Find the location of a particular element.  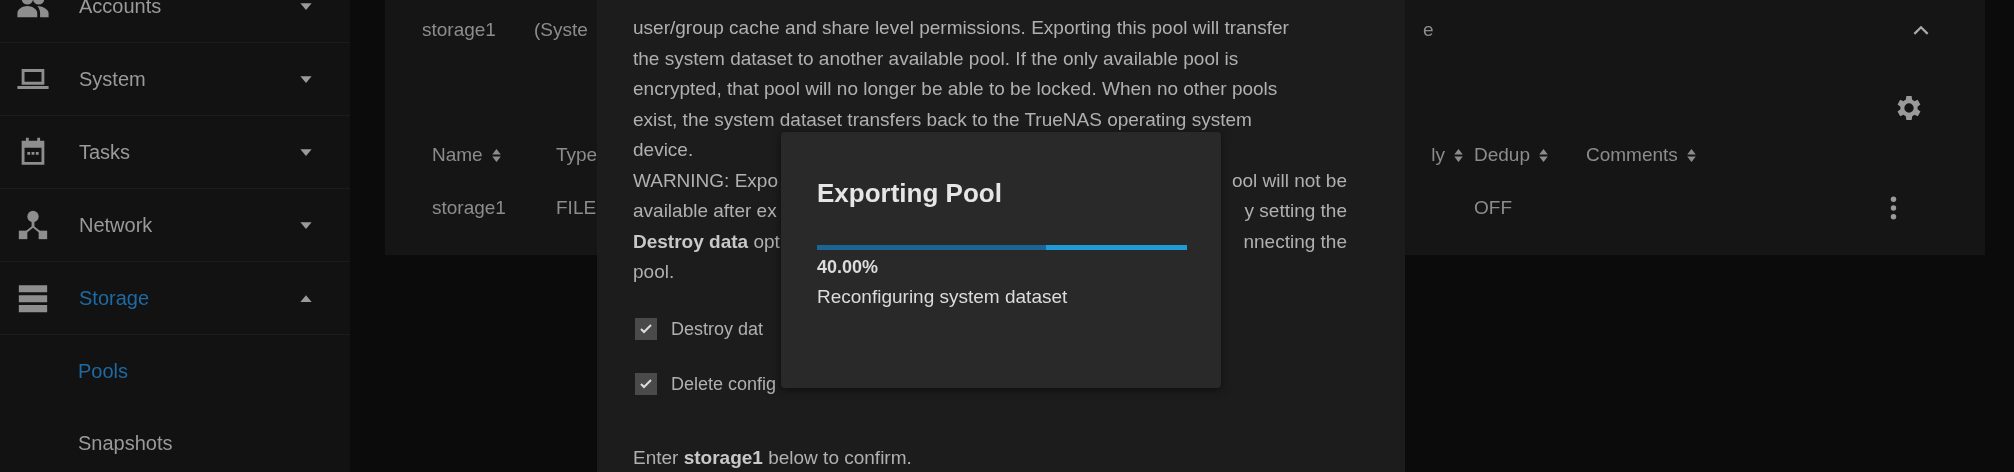

dialog-text: nnecting the is located at coordinates (1295, 241).